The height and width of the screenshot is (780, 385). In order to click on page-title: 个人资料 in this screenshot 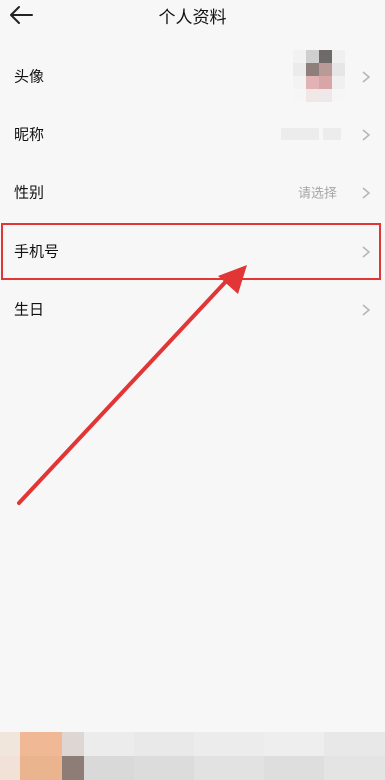, I will do `click(192, 18)`.